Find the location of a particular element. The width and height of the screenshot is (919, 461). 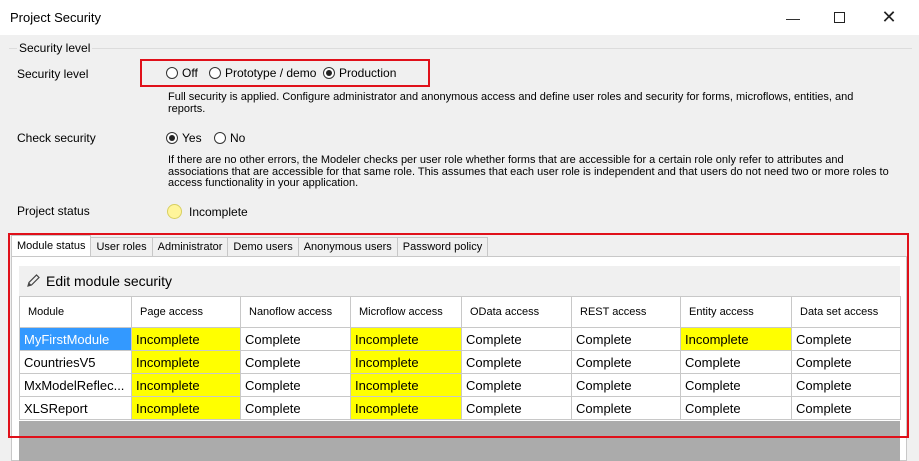

maximize-button is located at coordinates (839, 17).